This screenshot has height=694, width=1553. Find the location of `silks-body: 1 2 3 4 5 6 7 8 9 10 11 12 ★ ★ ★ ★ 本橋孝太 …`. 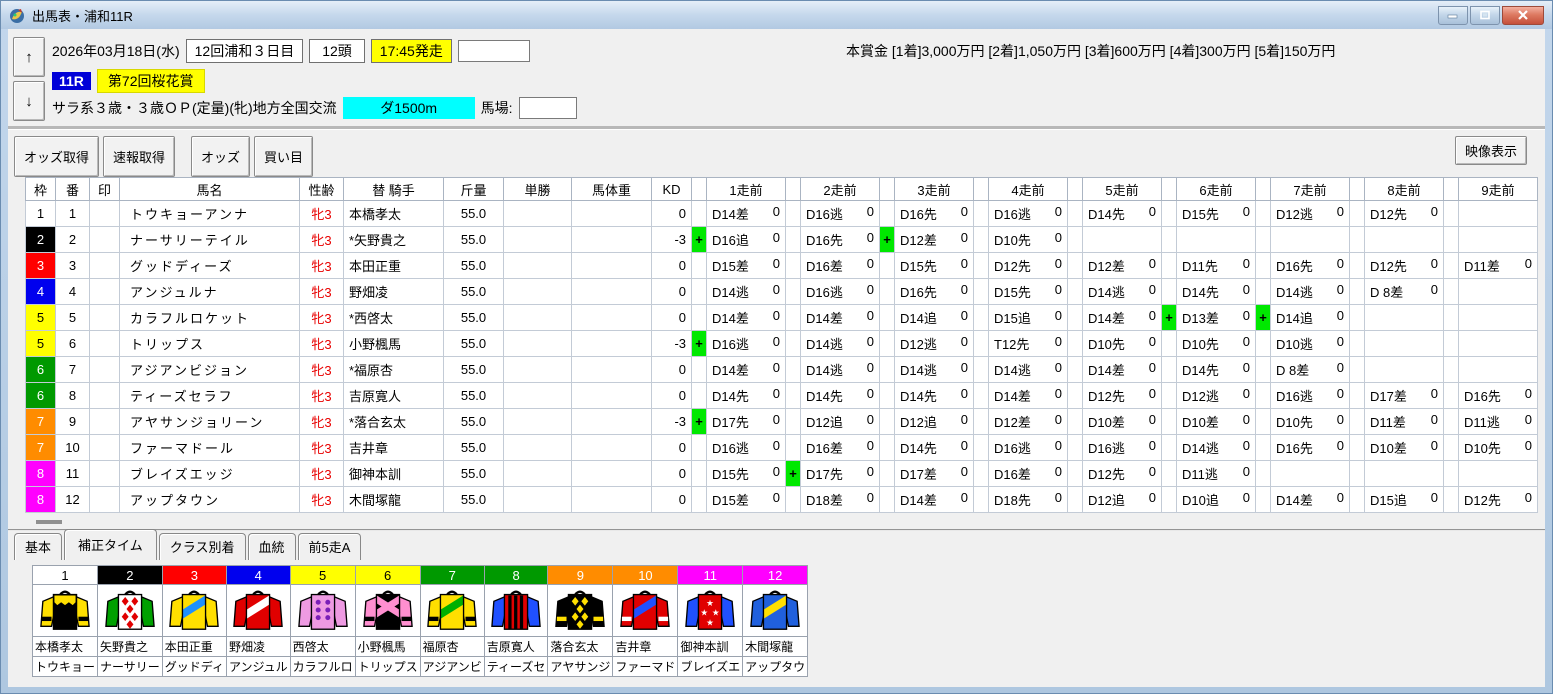

silks-body: 1 2 3 4 5 6 7 8 9 10 11 12 ★ ★ ★ ★ 本橋孝太 … is located at coordinates (420, 621).